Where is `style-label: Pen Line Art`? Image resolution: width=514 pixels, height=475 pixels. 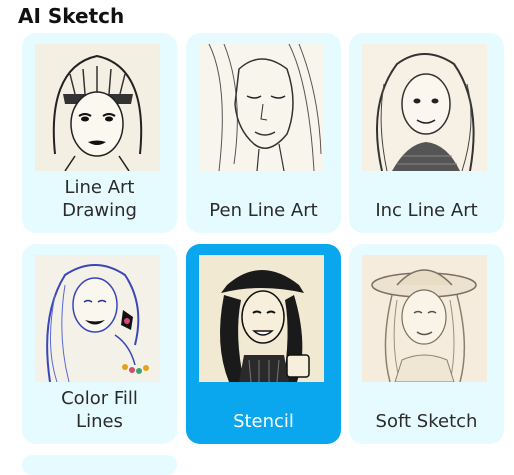
style-label: Pen Line Art is located at coordinates (263, 210).